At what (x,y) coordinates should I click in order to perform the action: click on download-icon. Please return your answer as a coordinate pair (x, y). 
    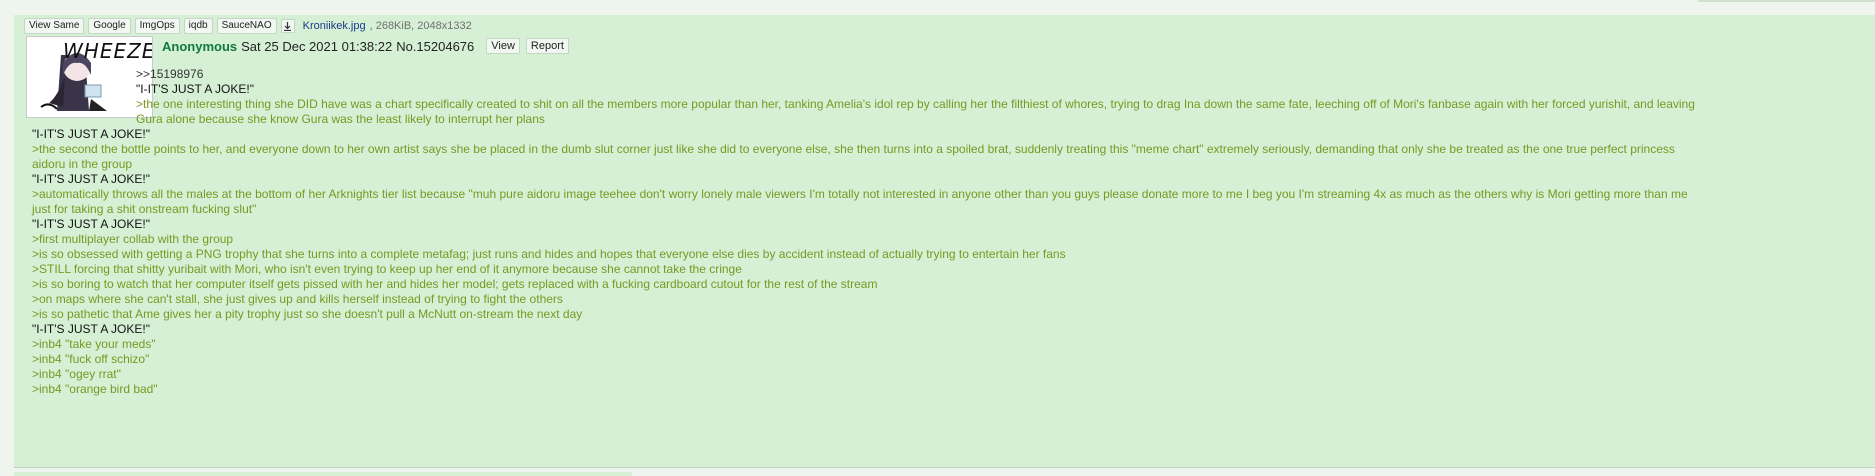
    Looking at the image, I should click on (287, 26).